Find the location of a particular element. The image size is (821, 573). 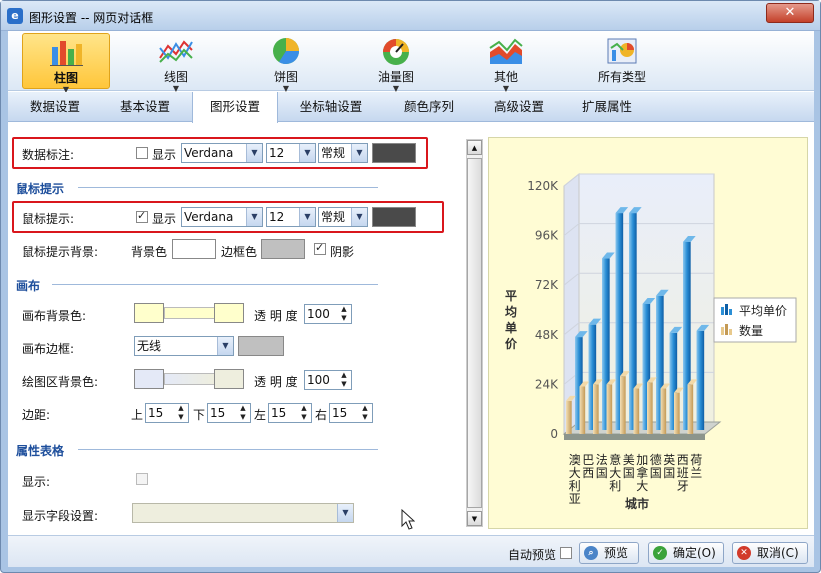

tool-pie-chart: 饼图 ▼ is located at coordinates (286, 63).